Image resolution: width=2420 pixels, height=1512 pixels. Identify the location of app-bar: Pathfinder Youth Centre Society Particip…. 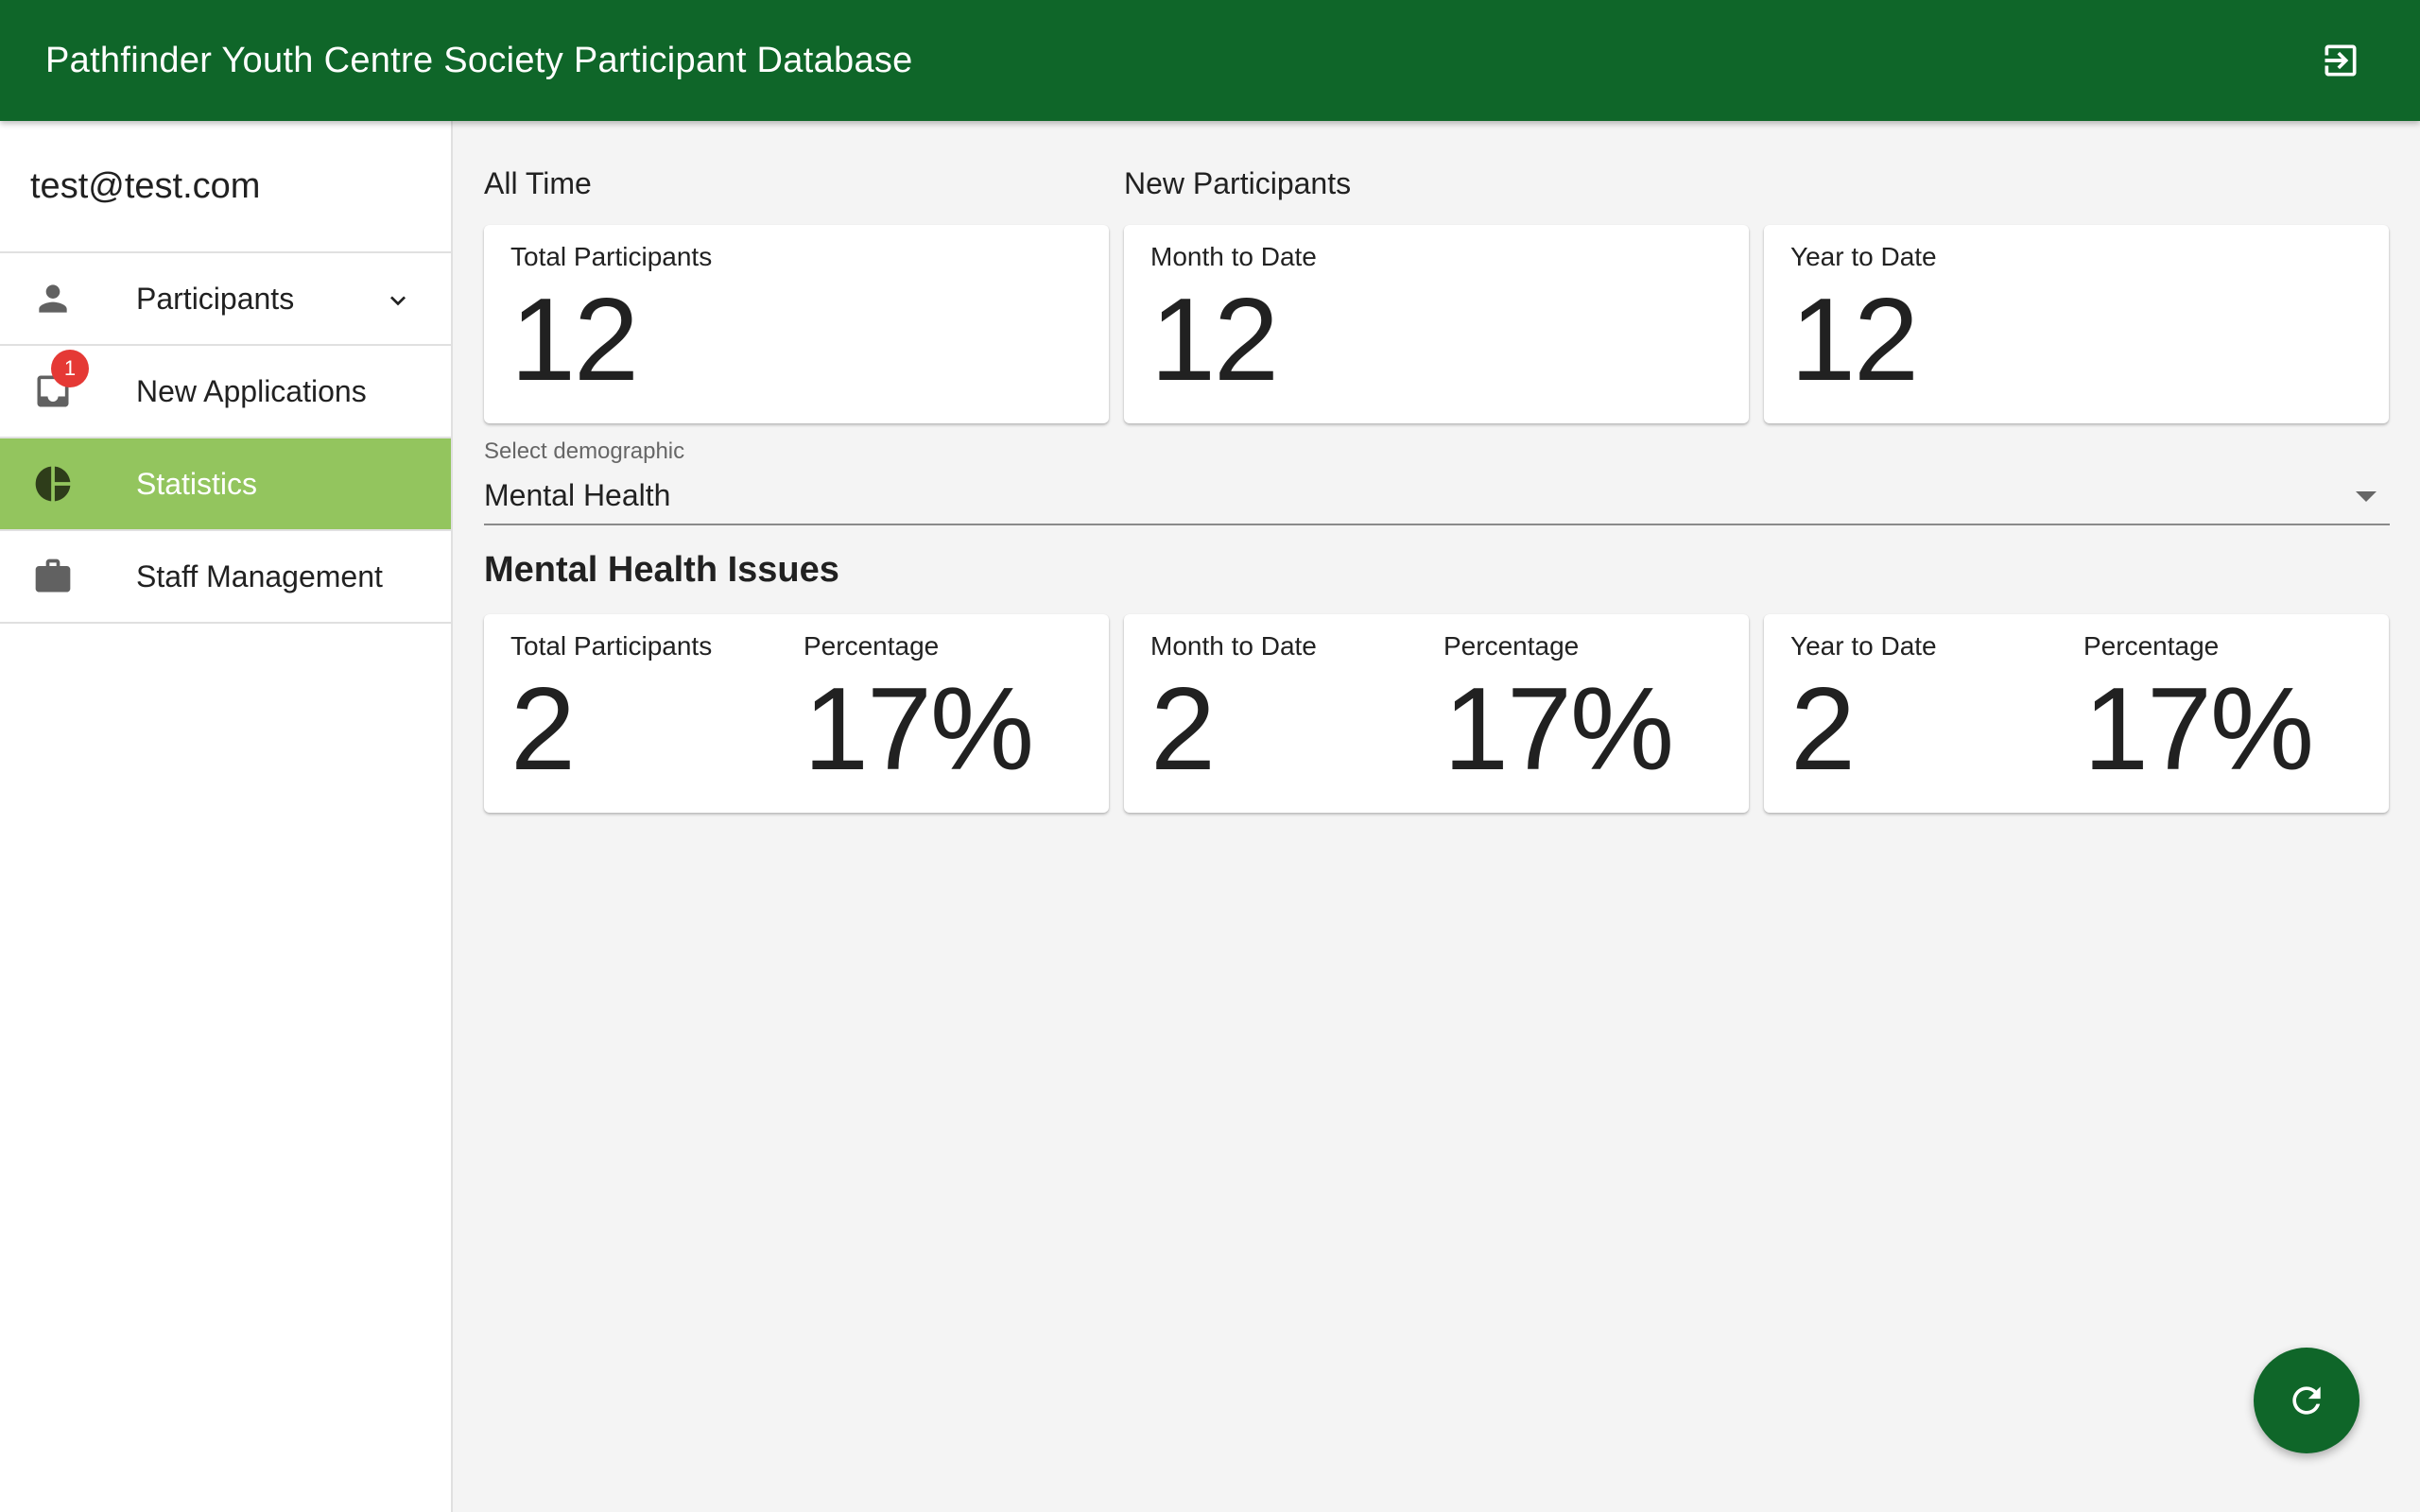
(1210, 60).